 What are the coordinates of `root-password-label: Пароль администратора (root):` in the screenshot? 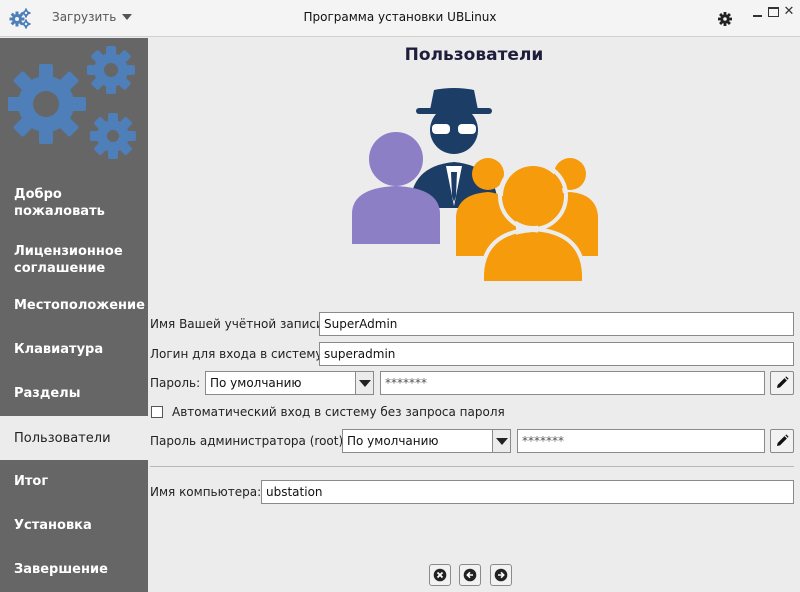 It's located at (249, 441).